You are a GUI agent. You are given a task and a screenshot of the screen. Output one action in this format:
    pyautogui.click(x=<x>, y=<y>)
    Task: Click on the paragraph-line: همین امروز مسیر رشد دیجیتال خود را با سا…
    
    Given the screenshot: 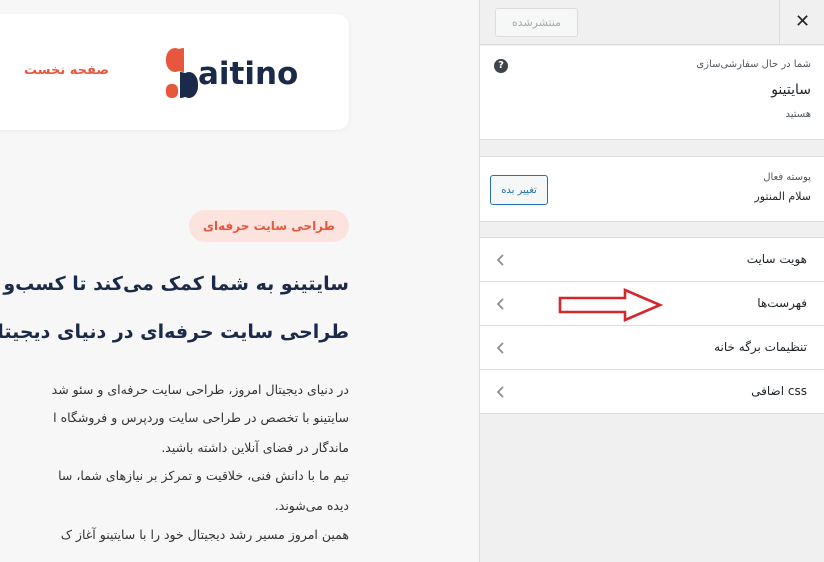 What is the action you would take?
    pyautogui.click(x=204, y=534)
    